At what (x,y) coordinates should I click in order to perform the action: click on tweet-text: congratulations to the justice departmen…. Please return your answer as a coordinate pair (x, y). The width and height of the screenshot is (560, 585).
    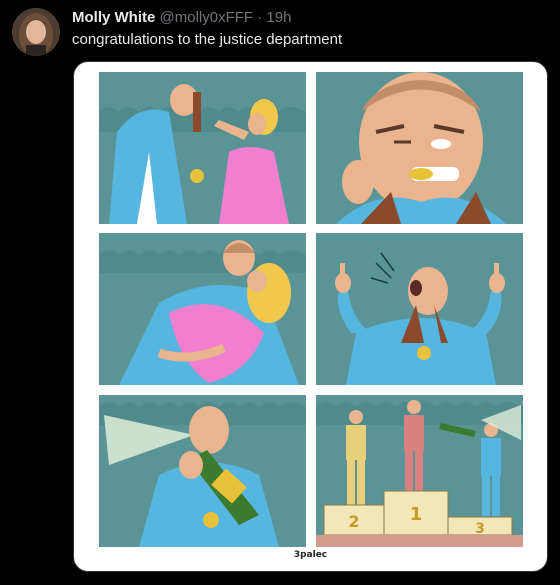
    Looking at the image, I should click on (207, 39).